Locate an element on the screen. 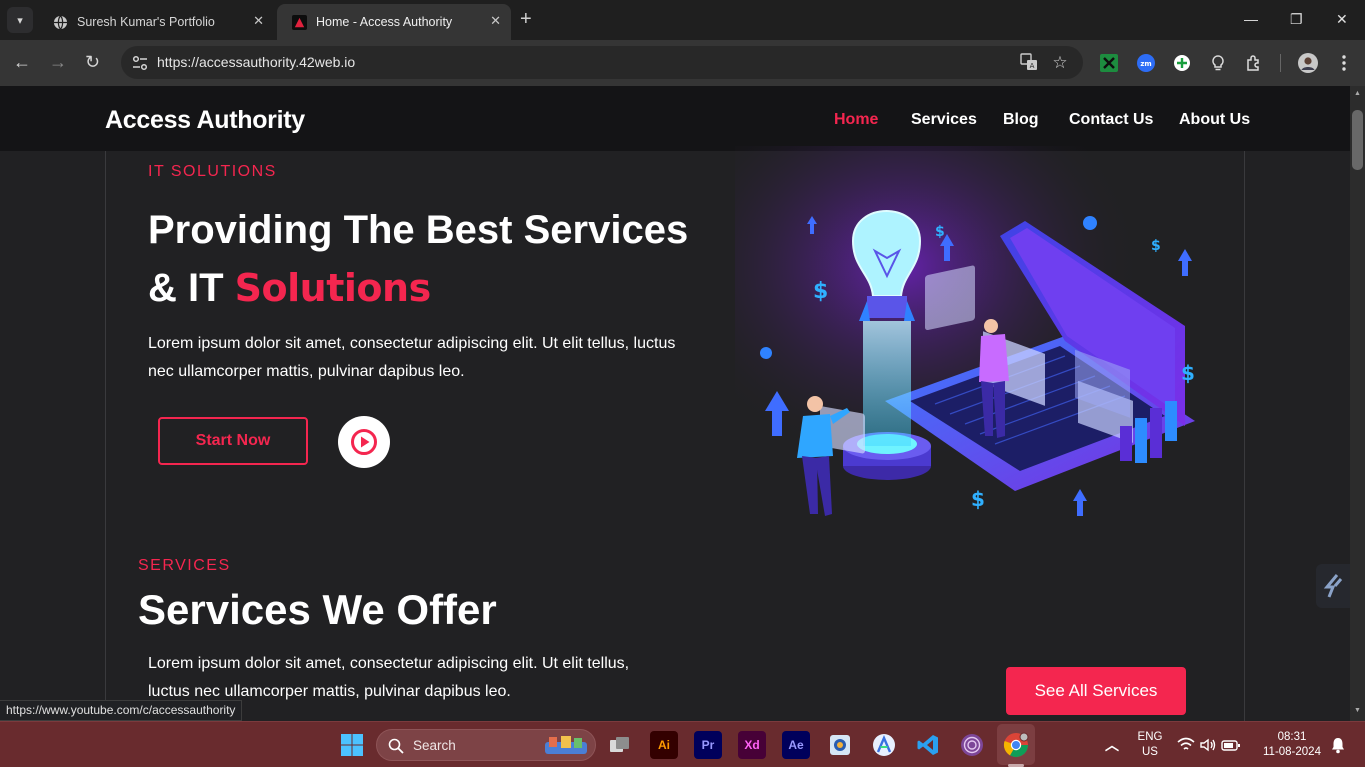  show-hidden-icons-chevron-icon: ︿ is located at coordinates (1112, 745).